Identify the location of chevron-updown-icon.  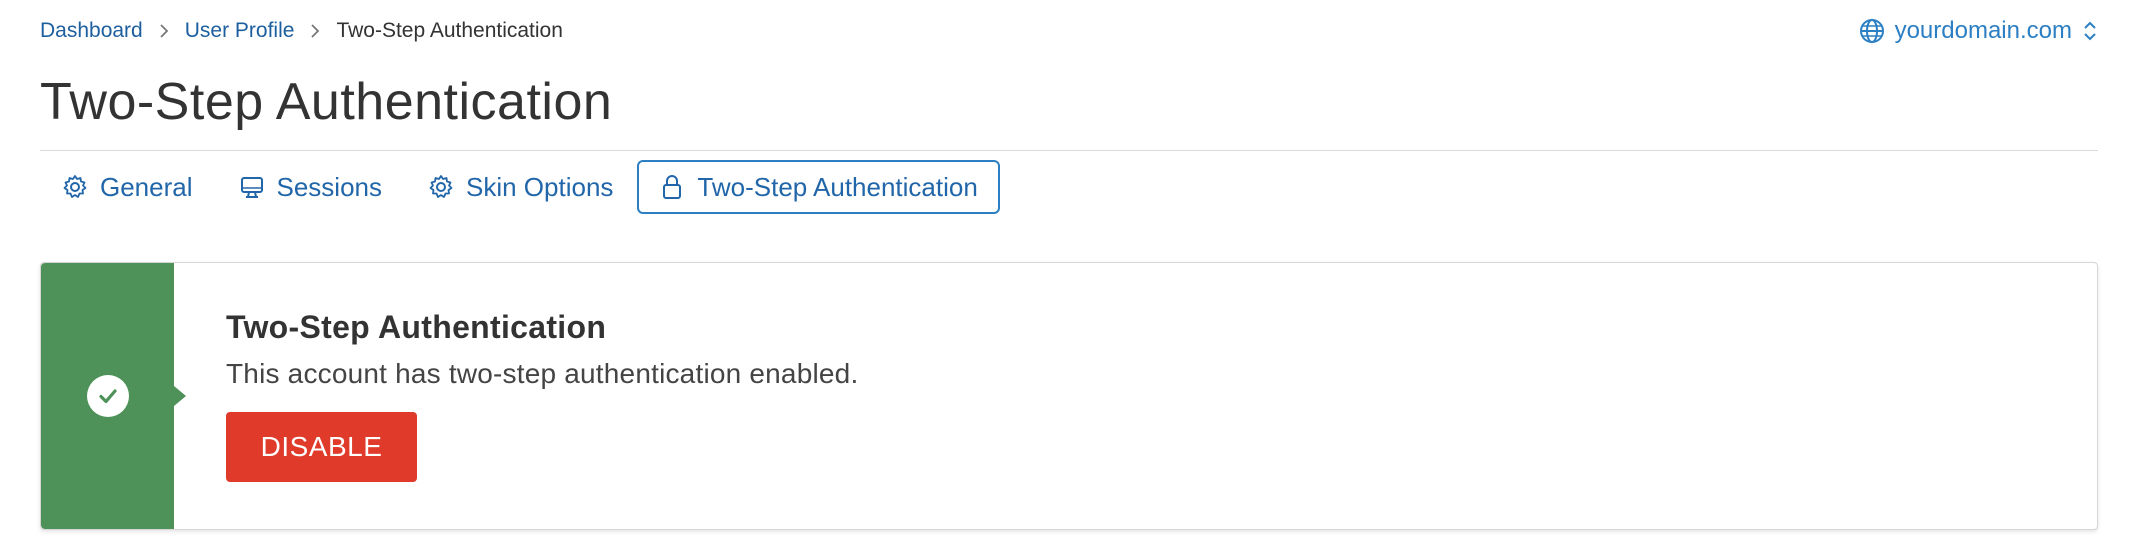
(2090, 31).